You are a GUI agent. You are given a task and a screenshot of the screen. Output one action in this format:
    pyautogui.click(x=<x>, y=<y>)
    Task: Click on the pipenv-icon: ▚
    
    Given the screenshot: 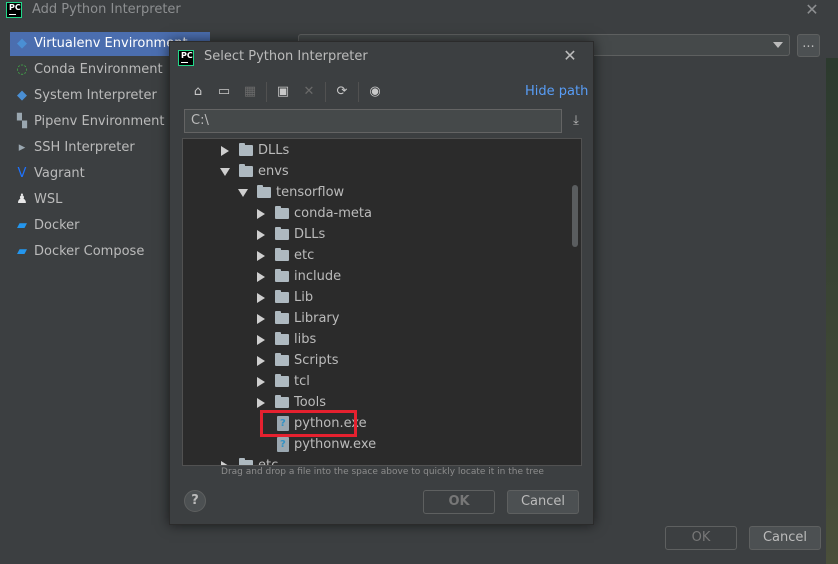 What is the action you would take?
    pyautogui.click(x=22, y=121)
    